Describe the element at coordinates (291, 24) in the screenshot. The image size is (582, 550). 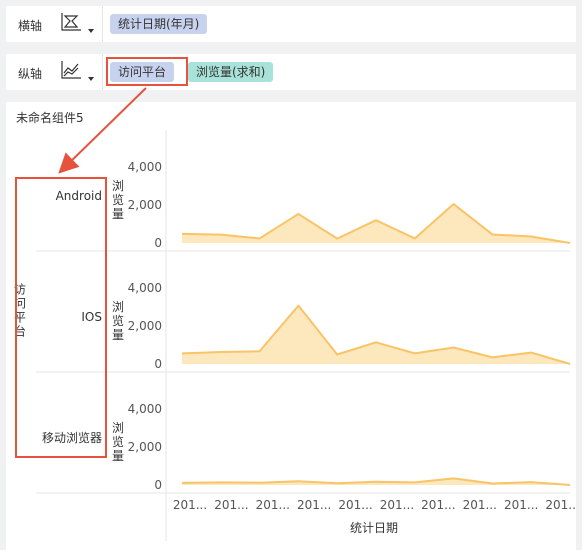
I see `x-axis-shelf: 横轴 统计日期(年月)` at that location.